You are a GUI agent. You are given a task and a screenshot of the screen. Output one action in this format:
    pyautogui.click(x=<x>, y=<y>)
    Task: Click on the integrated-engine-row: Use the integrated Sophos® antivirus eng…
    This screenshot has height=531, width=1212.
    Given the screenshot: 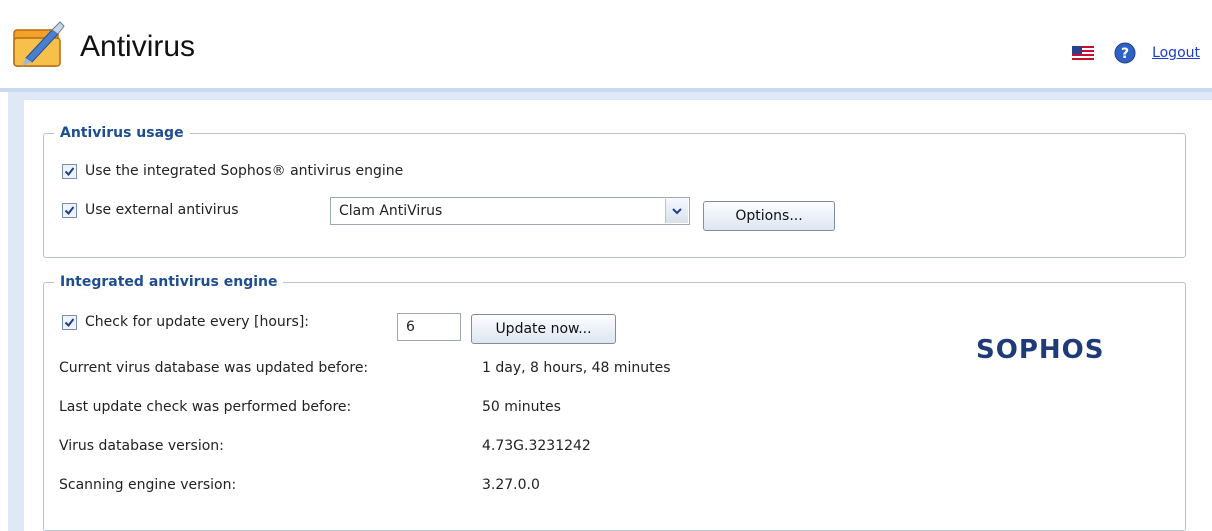 What is the action you would take?
    pyautogui.click(x=232, y=171)
    